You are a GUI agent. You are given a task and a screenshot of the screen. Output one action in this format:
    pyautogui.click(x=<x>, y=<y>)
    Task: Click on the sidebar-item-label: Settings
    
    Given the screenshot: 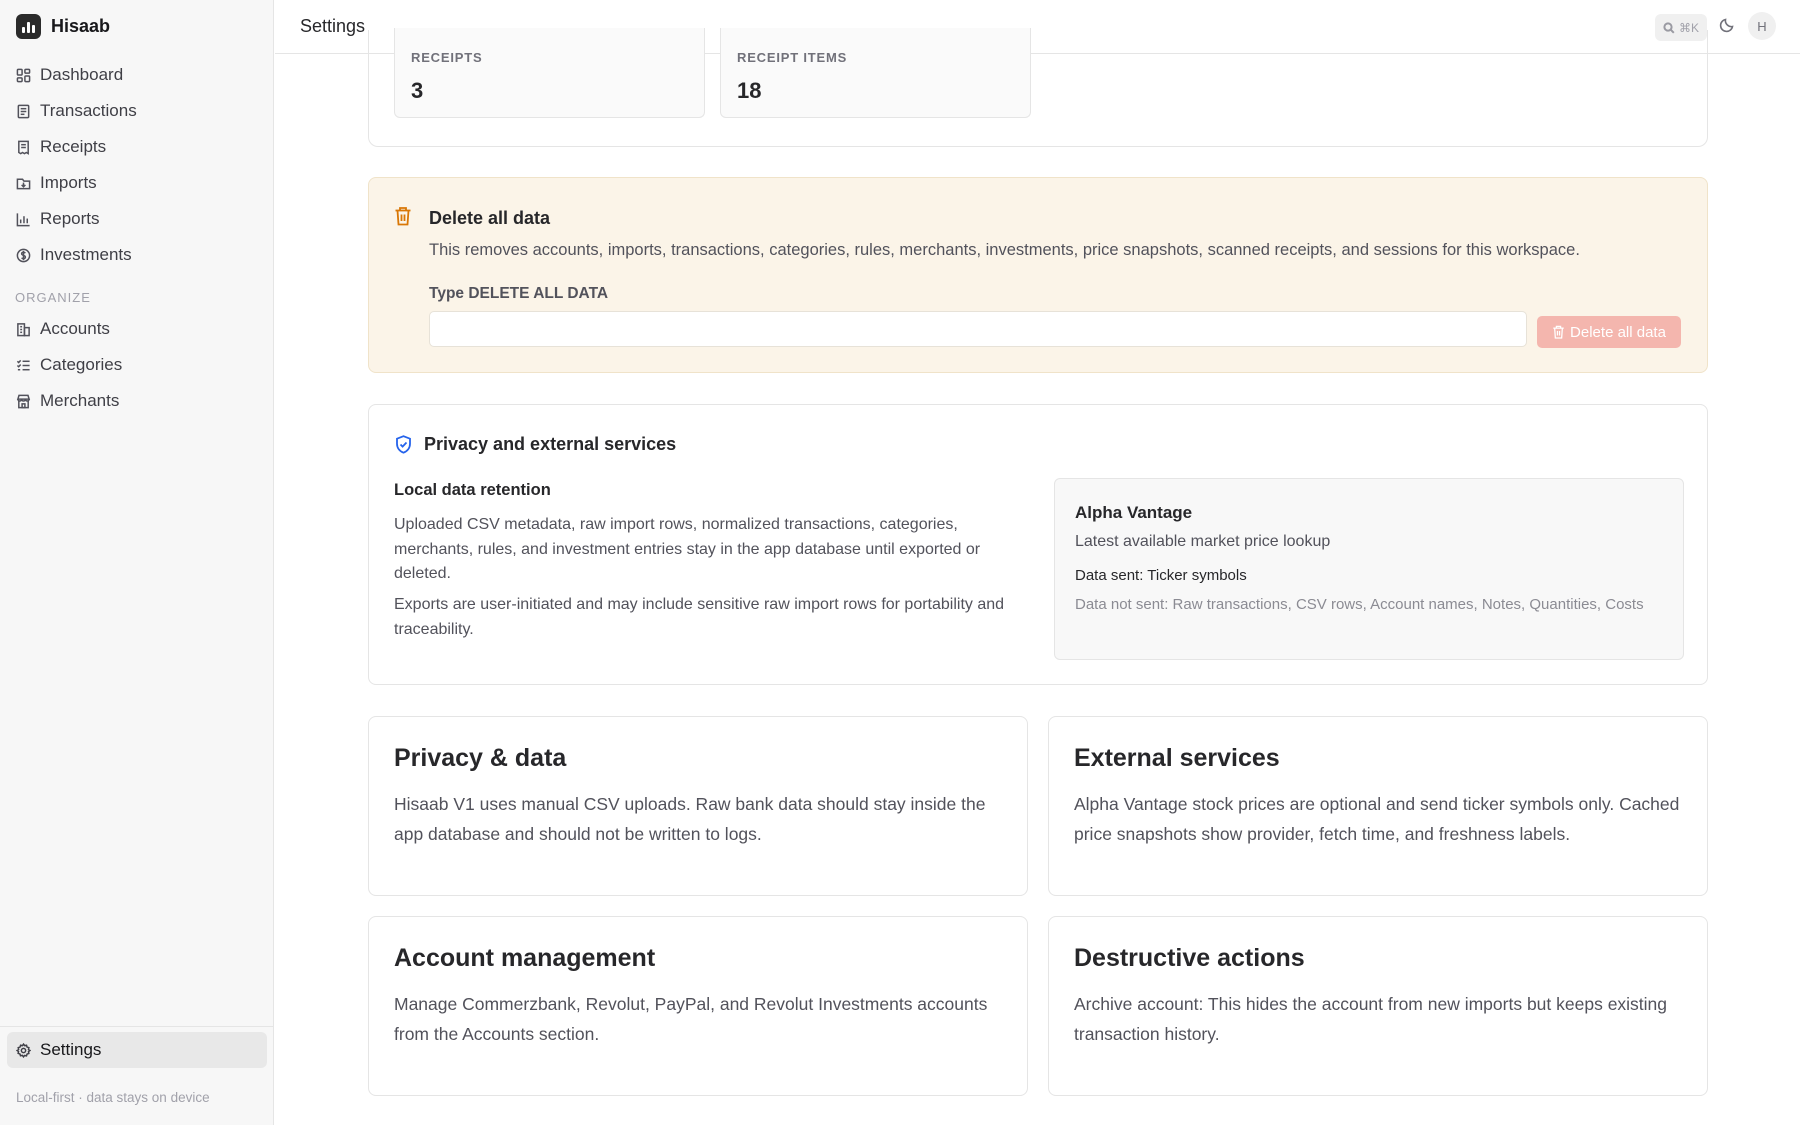 What is the action you would take?
    pyautogui.click(x=71, y=1049)
    